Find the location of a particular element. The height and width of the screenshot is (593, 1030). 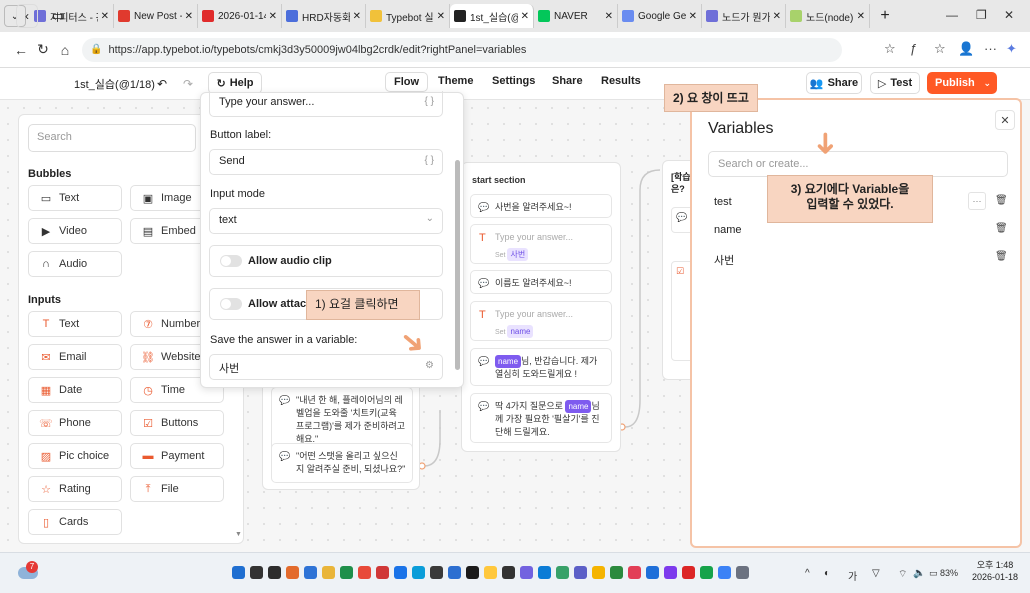

close-icon: ✕ is located at coordinates (1005, 120).